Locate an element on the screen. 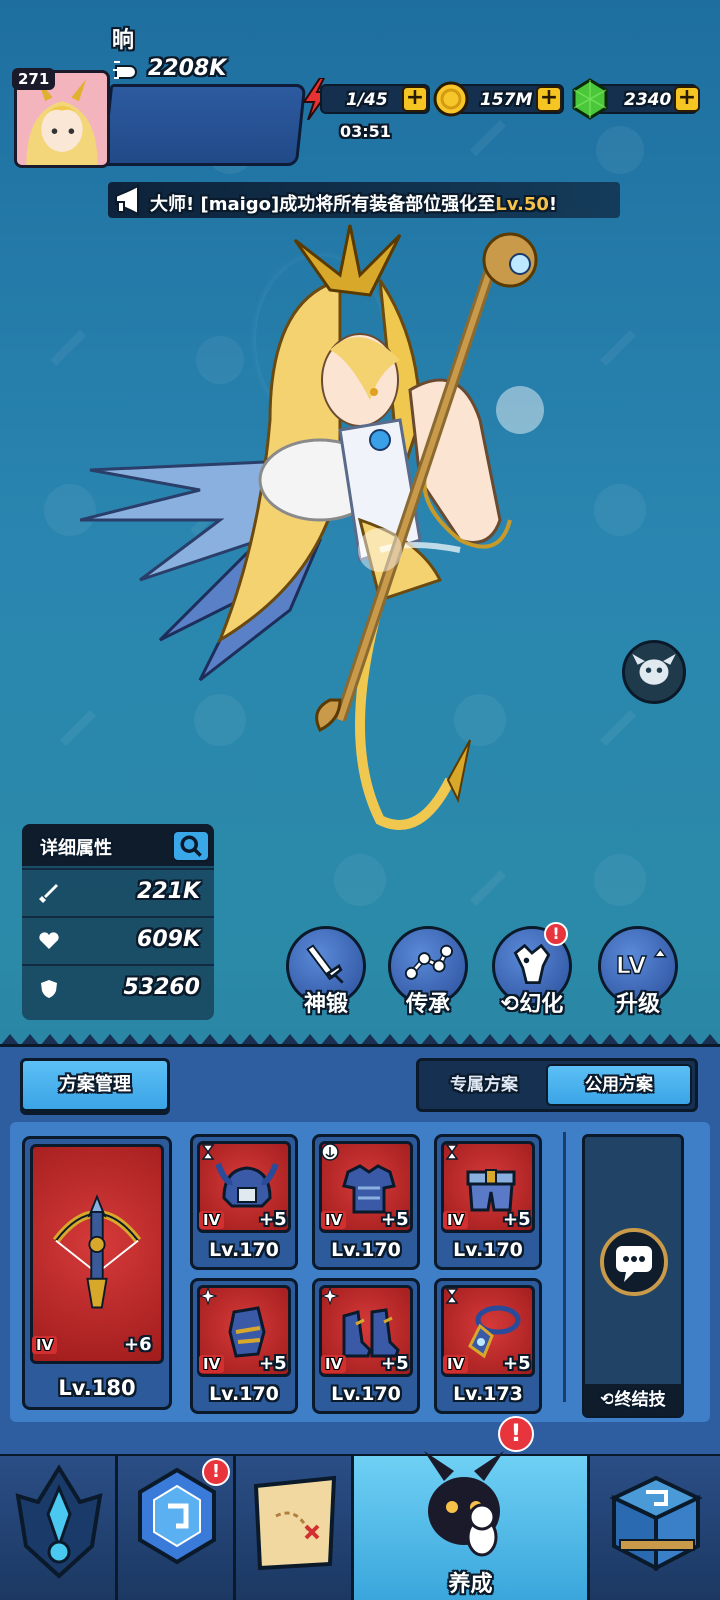 The width and height of the screenshot is (720, 1600). search-icon is located at coordinates (191, 846).